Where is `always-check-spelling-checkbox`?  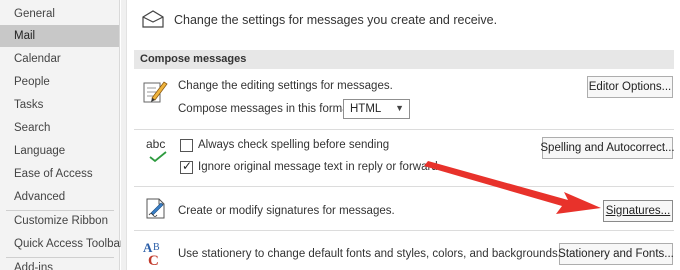
always-check-spelling-checkbox is located at coordinates (186, 145).